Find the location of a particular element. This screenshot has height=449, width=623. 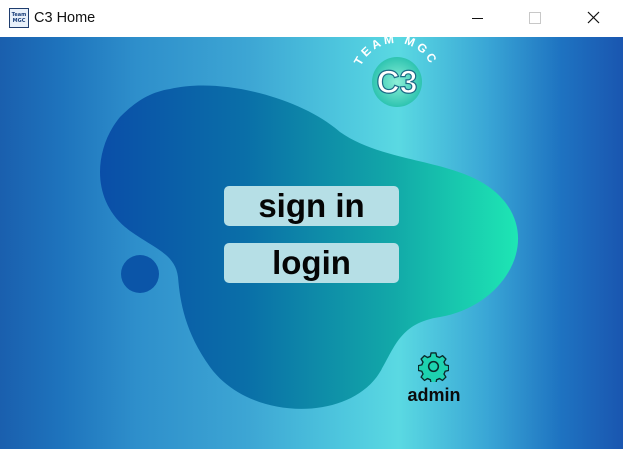

maximize-button is located at coordinates (535, 18).